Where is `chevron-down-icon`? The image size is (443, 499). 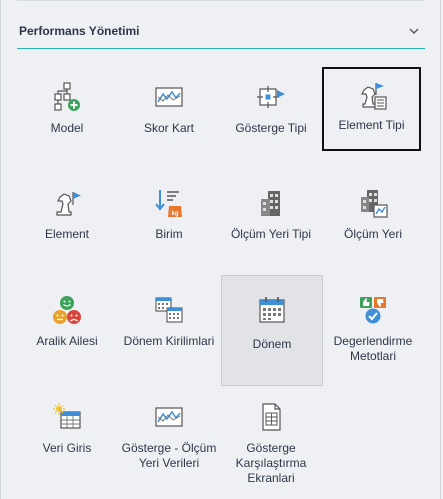
chevron-down-icon is located at coordinates (414, 31).